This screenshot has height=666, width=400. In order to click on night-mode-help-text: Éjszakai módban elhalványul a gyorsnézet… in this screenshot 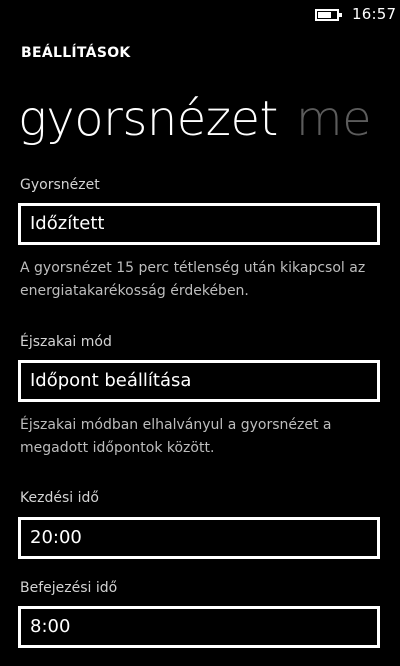, I will do `click(176, 436)`.